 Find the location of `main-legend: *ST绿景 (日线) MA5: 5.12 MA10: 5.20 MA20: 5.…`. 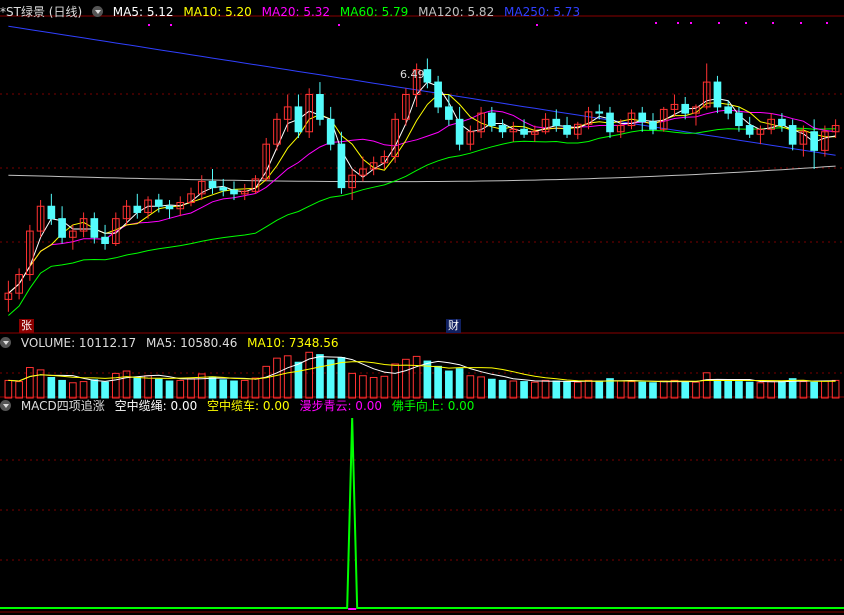

main-legend: *ST绿景 (日线) MA5: 5.12 MA10: 5.20 MA20: 5.… is located at coordinates (293, 12).